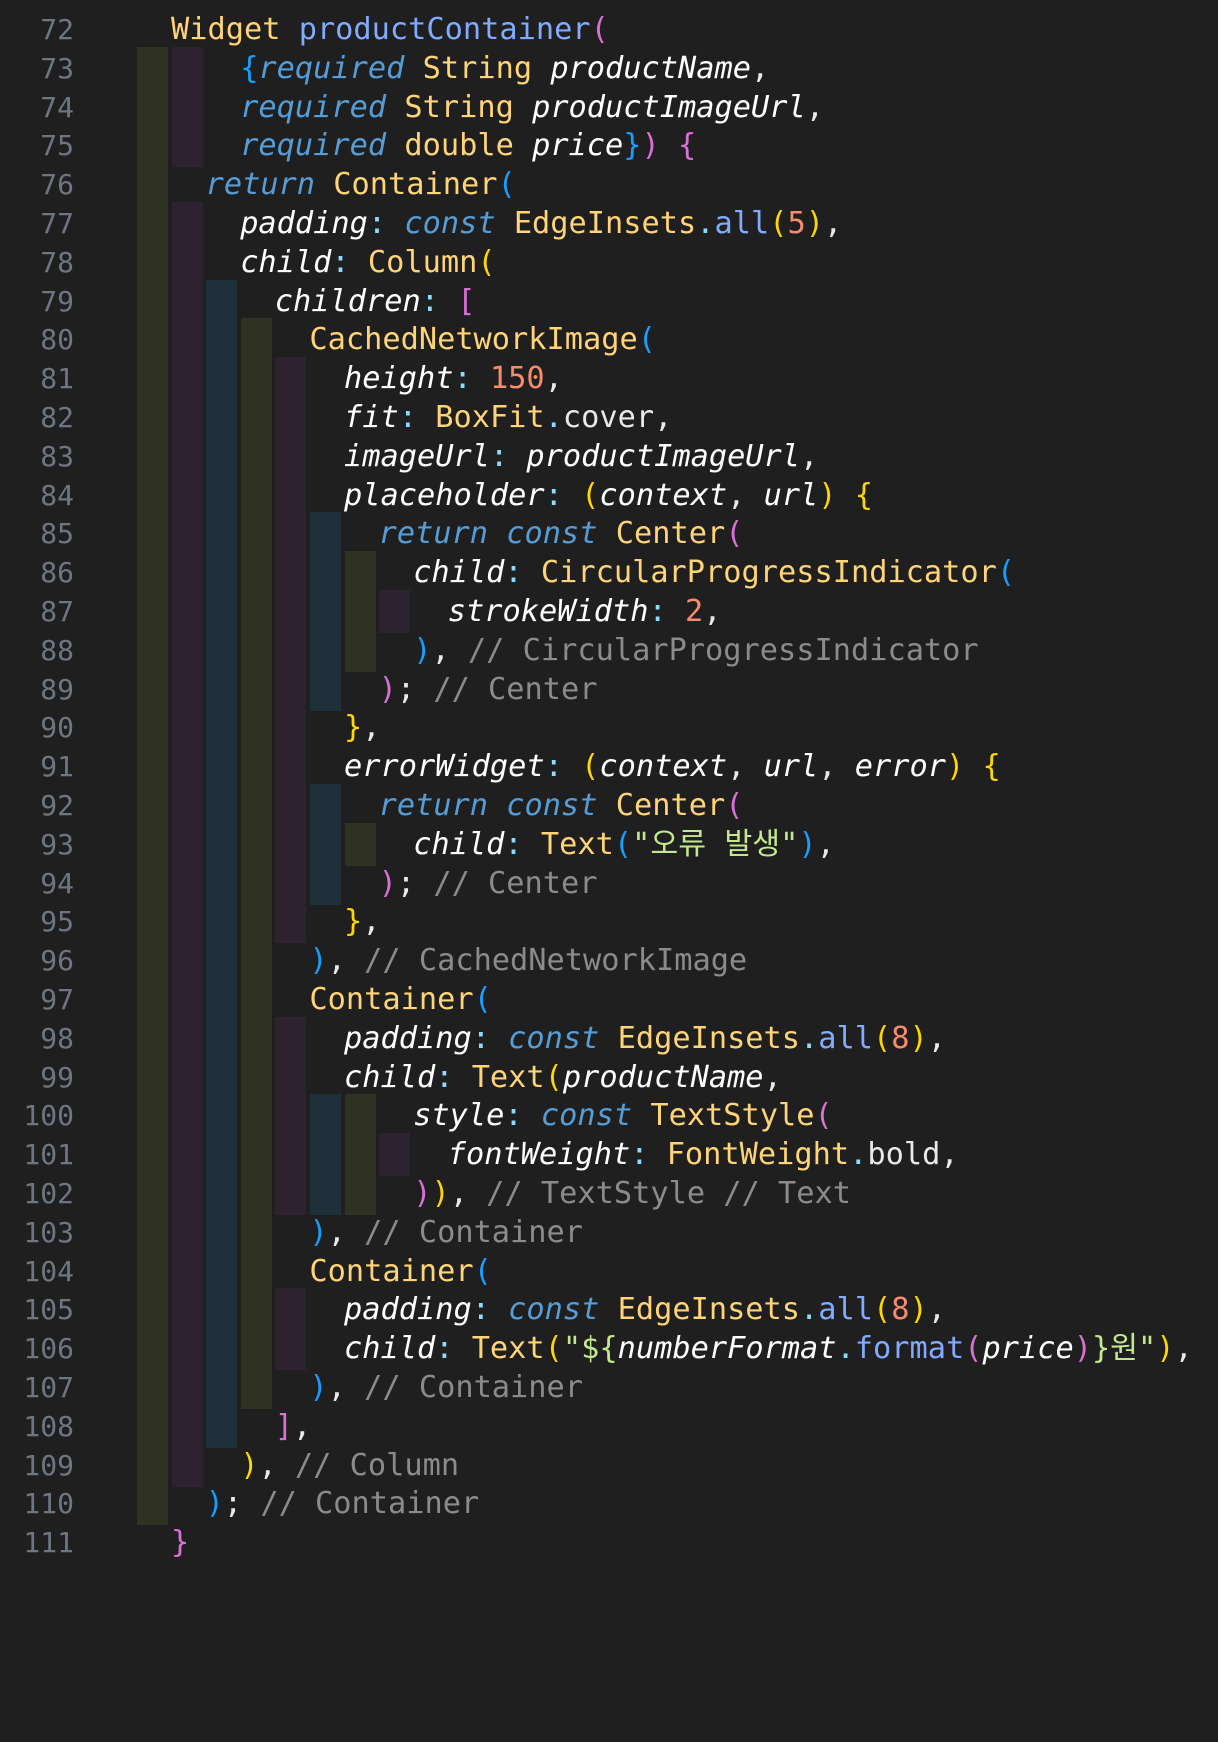 This screenshot has height=1742, width=1218. I want to click on code-text: style: const TextStyle(, so click(623, 1115).